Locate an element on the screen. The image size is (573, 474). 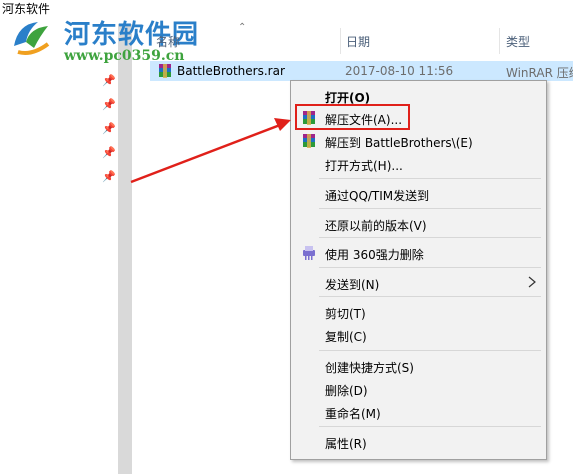
sort-ascending-icon: ⌃ is located at coordinates (242, 27).